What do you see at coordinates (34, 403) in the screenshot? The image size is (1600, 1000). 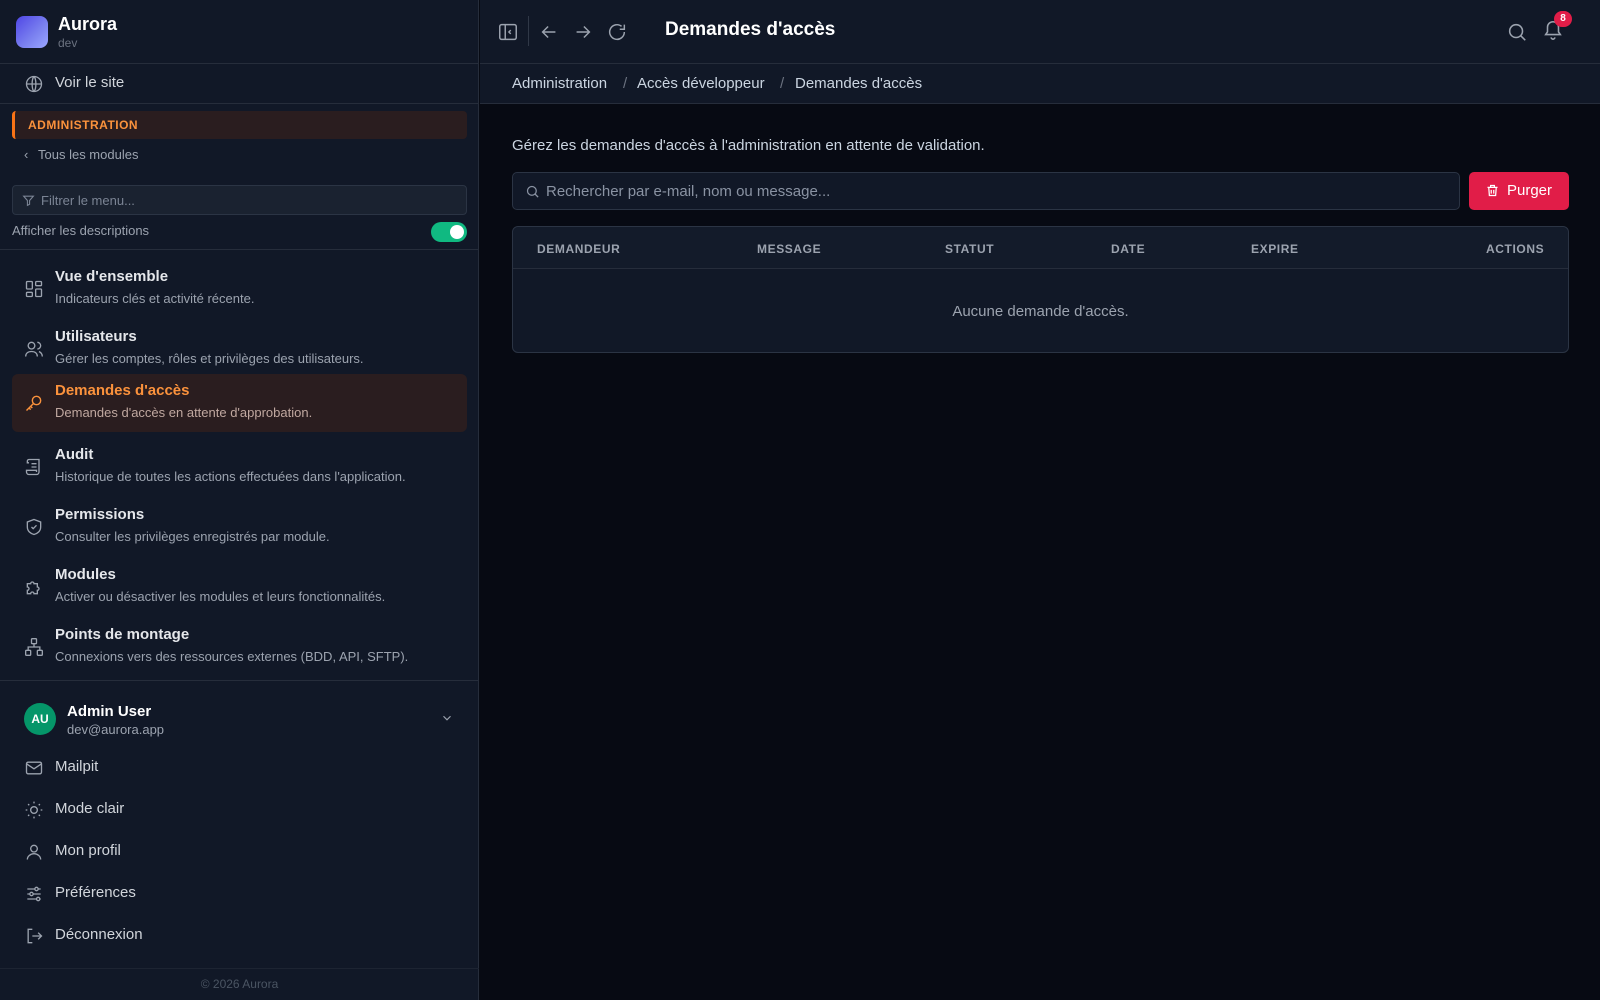 I see `key-icon` at bounding box center [34, 403].